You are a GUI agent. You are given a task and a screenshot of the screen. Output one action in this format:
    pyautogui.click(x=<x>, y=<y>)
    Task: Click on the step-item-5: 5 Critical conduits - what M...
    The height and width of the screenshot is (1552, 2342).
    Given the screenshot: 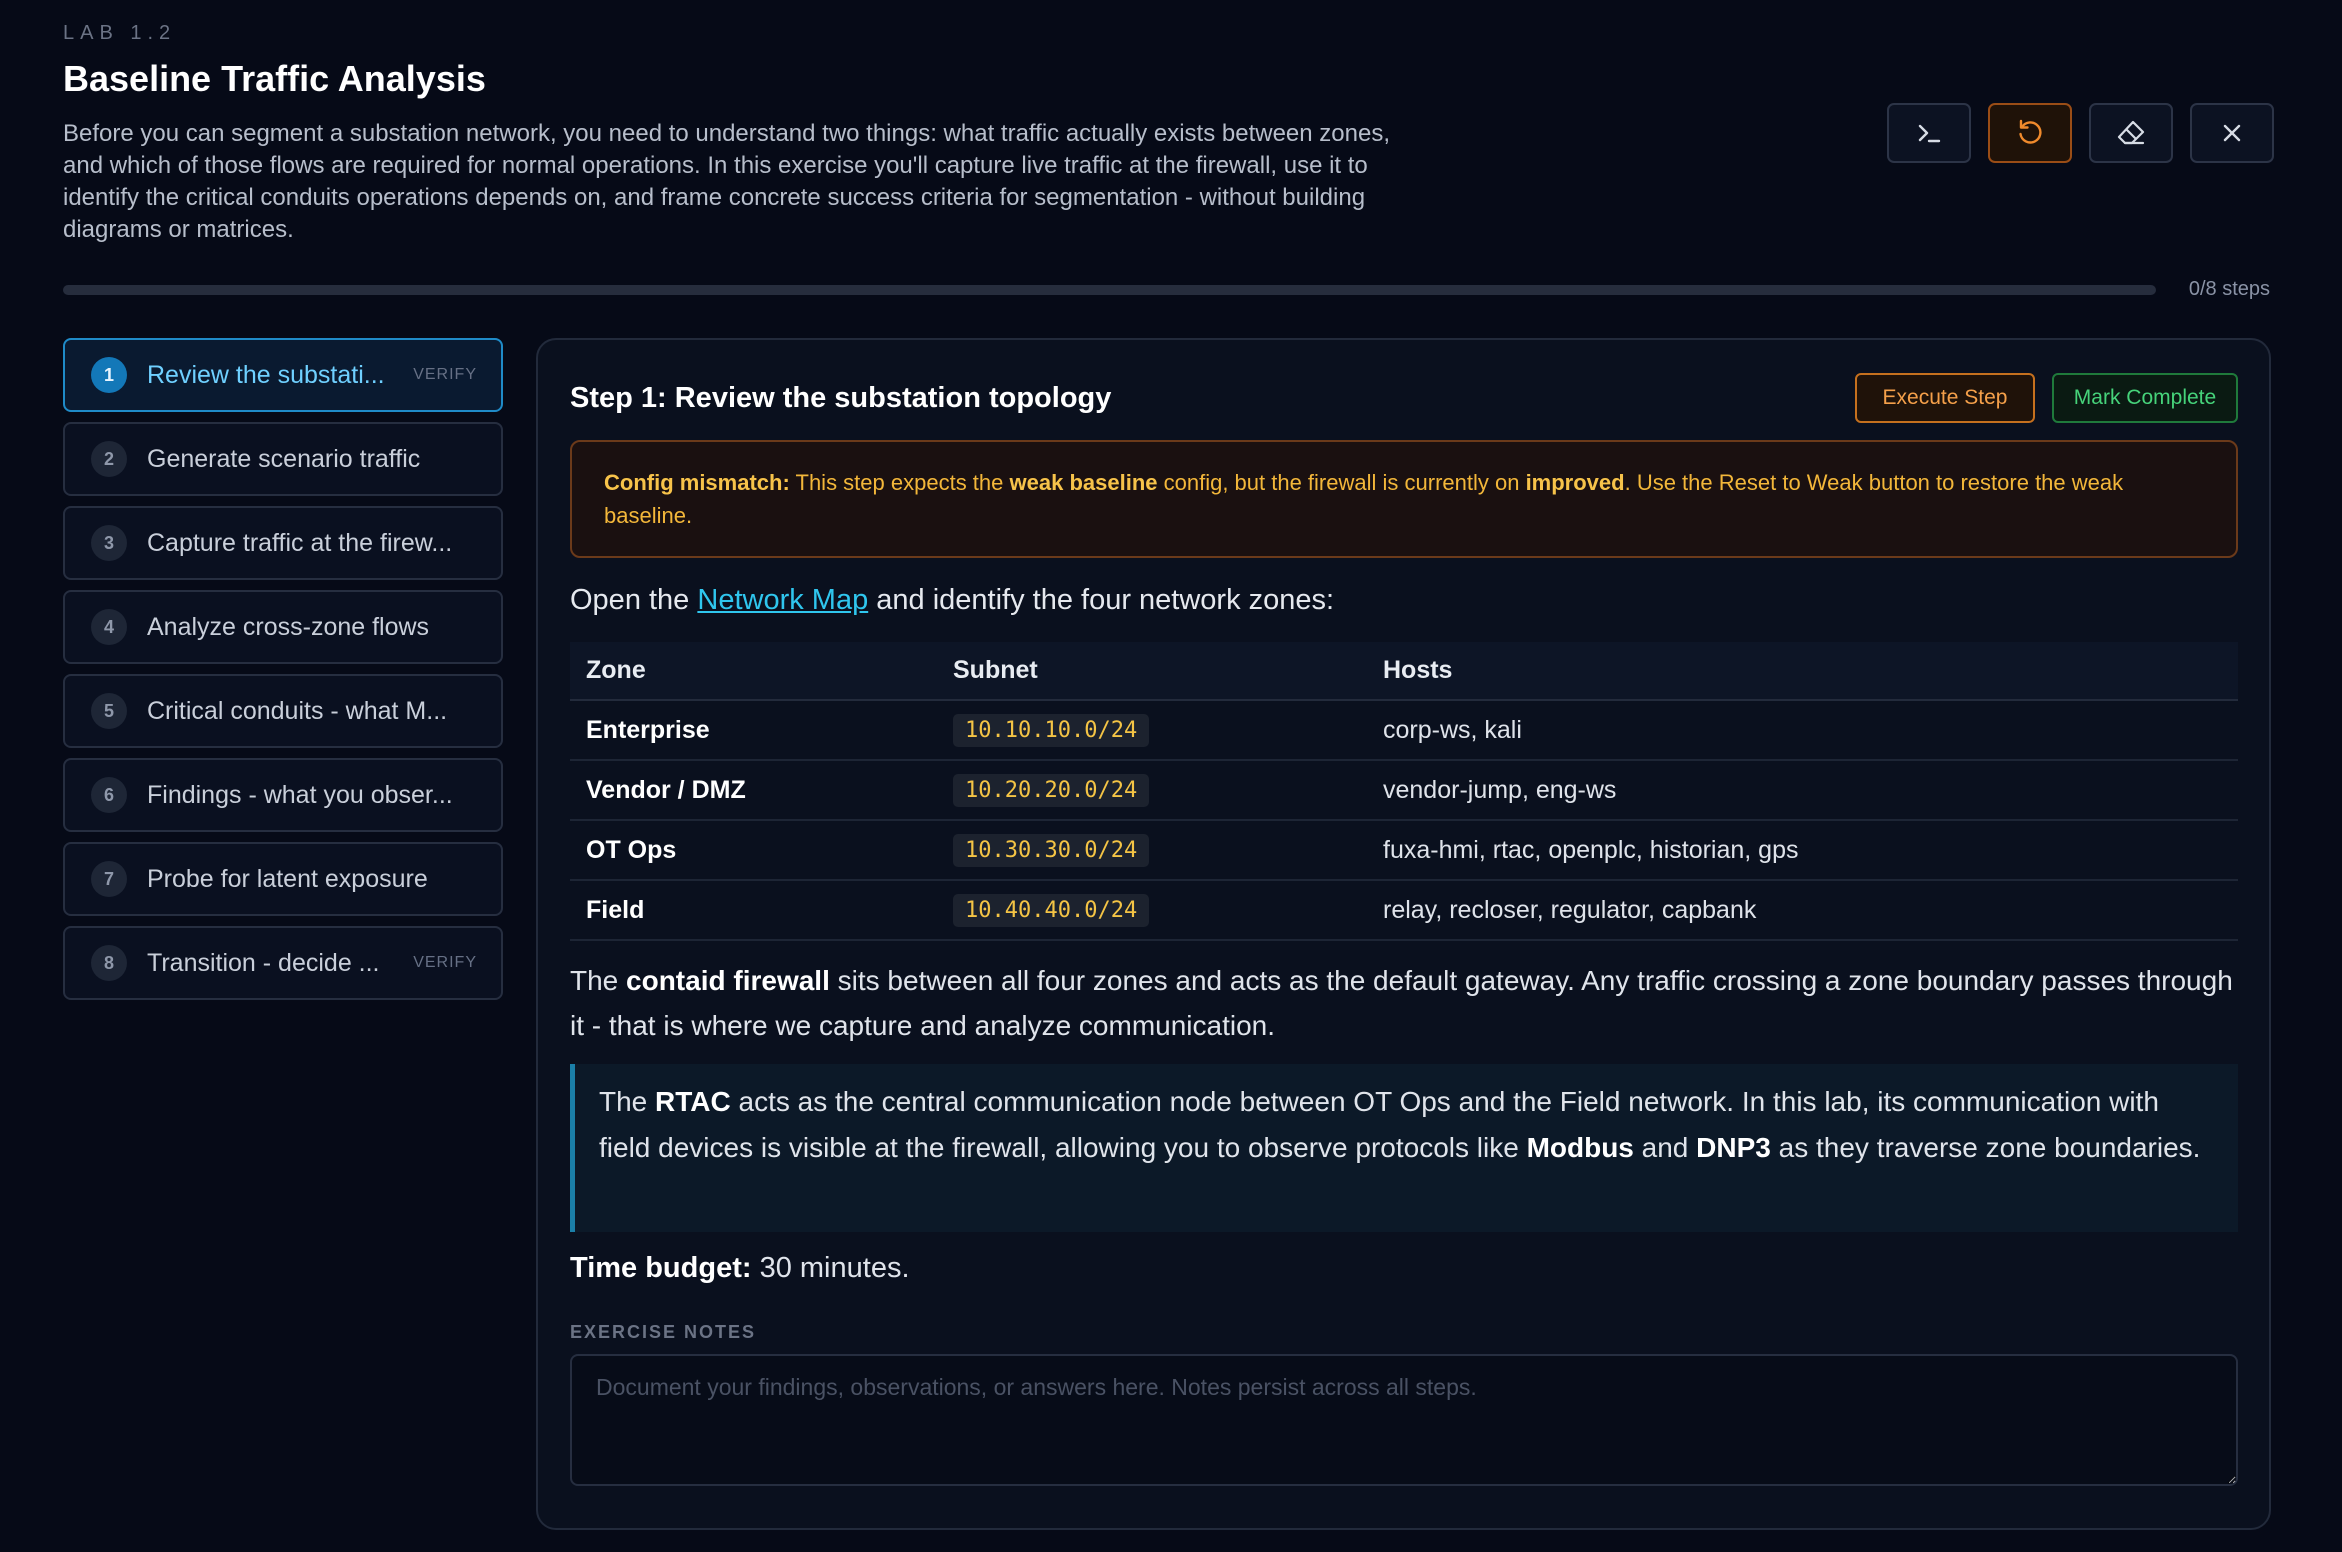 What is the action you would take?
    pyautogui.click(x=283, y=711)
    